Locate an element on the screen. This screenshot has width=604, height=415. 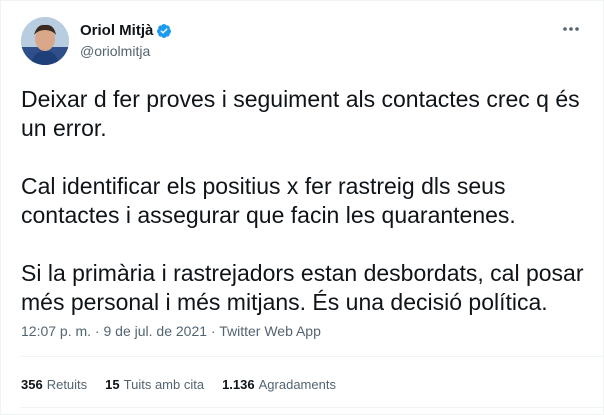
verified-badge-icon is located at coordinates (164, 31).